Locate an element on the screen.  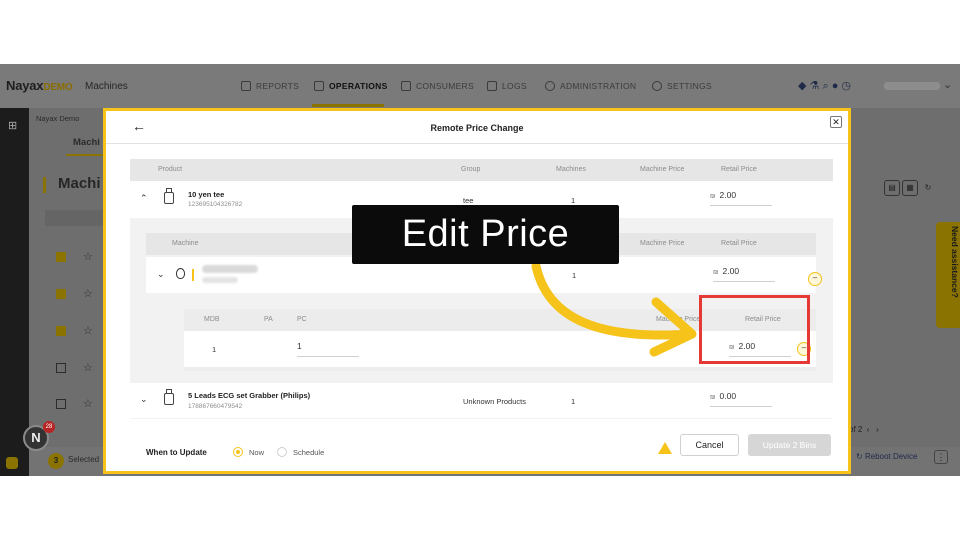
tutorial-arrow is located at coordinates (614, 309).